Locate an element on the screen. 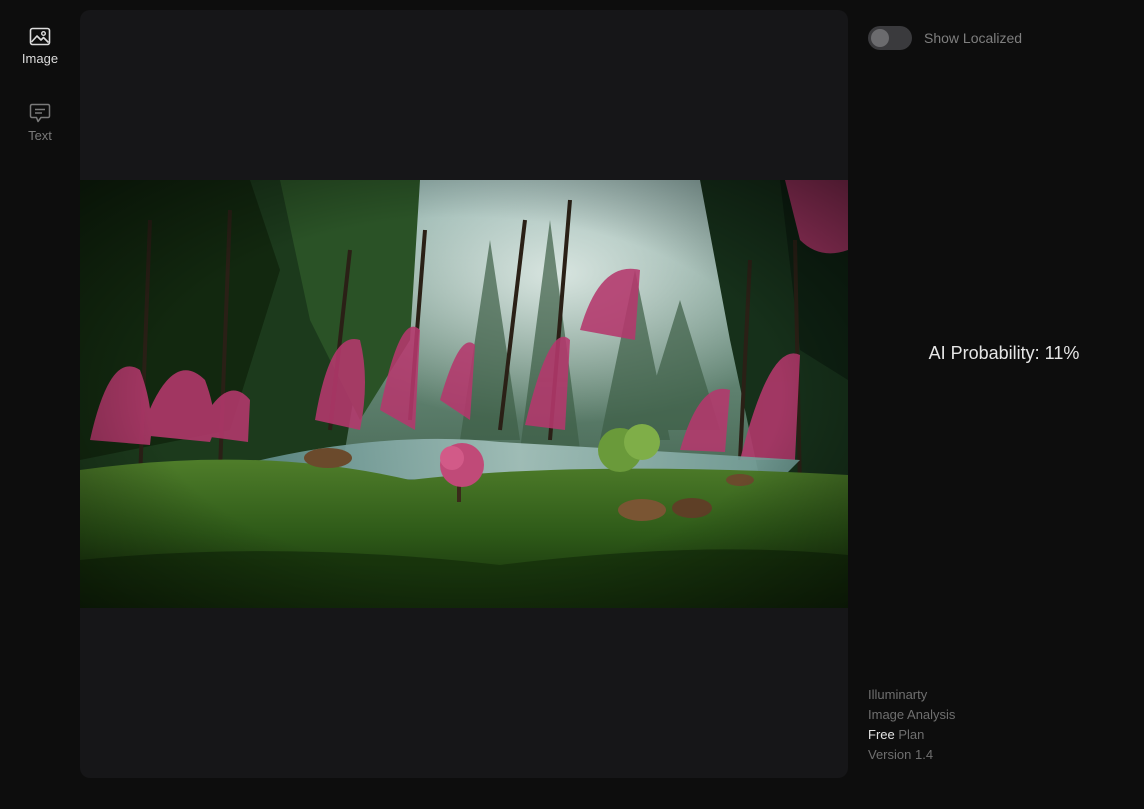 This screenshot has height=809, width=1144. sidebar-item-image: Image is located at coordinates (40, 46).